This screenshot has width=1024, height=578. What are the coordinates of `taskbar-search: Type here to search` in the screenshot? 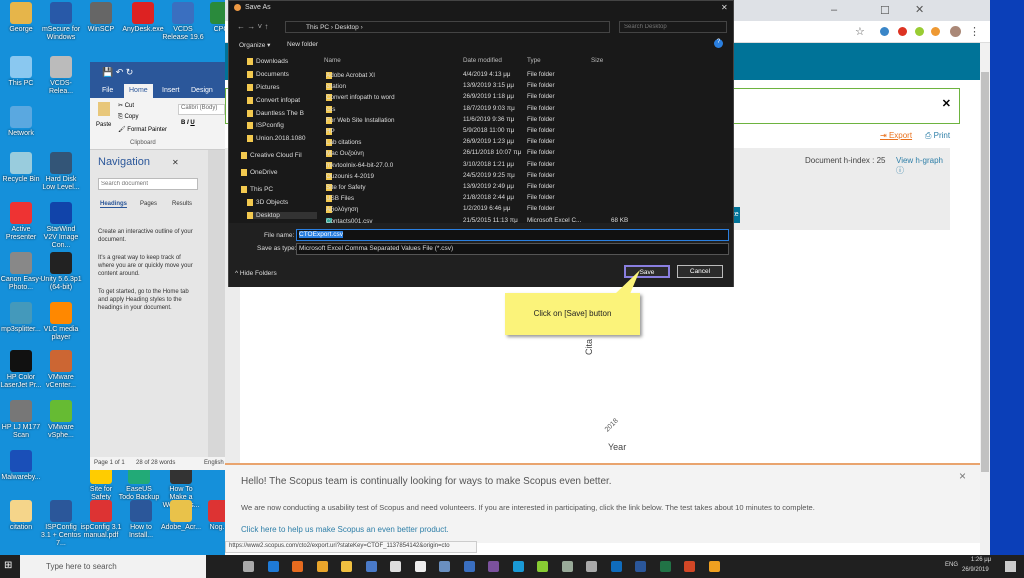 It's located at (113, 566).